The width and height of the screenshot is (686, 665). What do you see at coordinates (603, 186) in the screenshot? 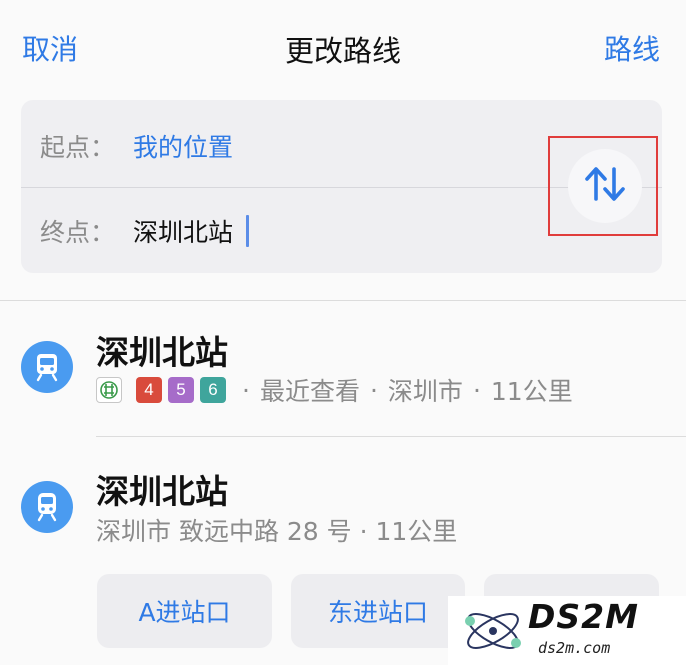
I see `highlight-annotation-box` at bounding box center [603, 186].